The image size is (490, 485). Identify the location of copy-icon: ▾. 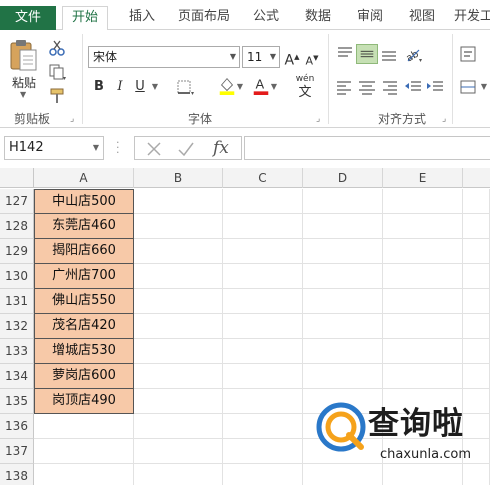
(57, 72).